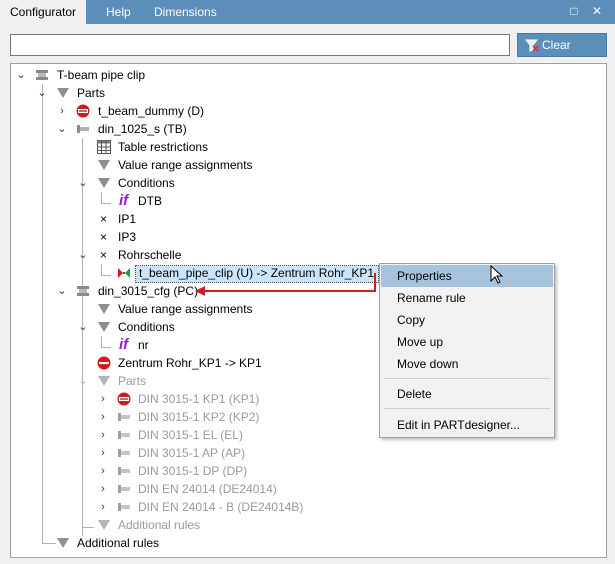 Image resolution: width=615 pixels, height=564 pixels. Describe the element at coordinates (104, 363) in the screenshot. I see `constraint-stop-icon` at that location.